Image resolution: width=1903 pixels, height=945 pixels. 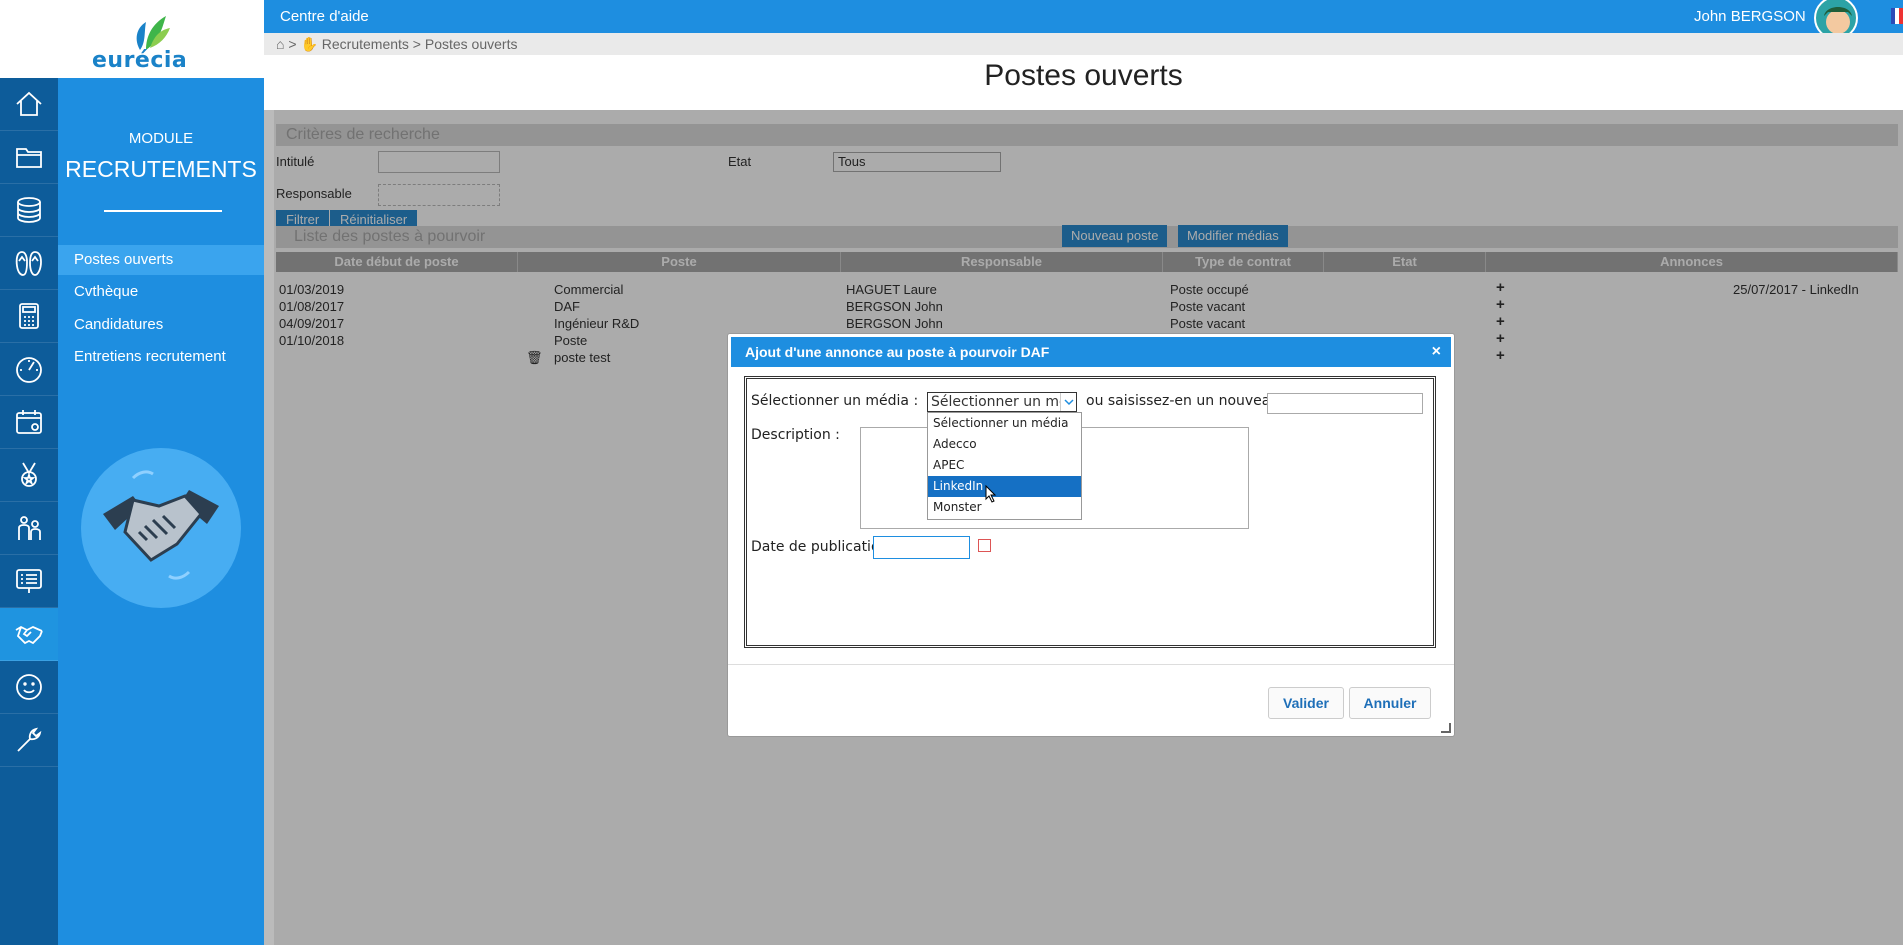 I want to click on dialog-form: Sélectionner un média, so click(x=1090, y=512).